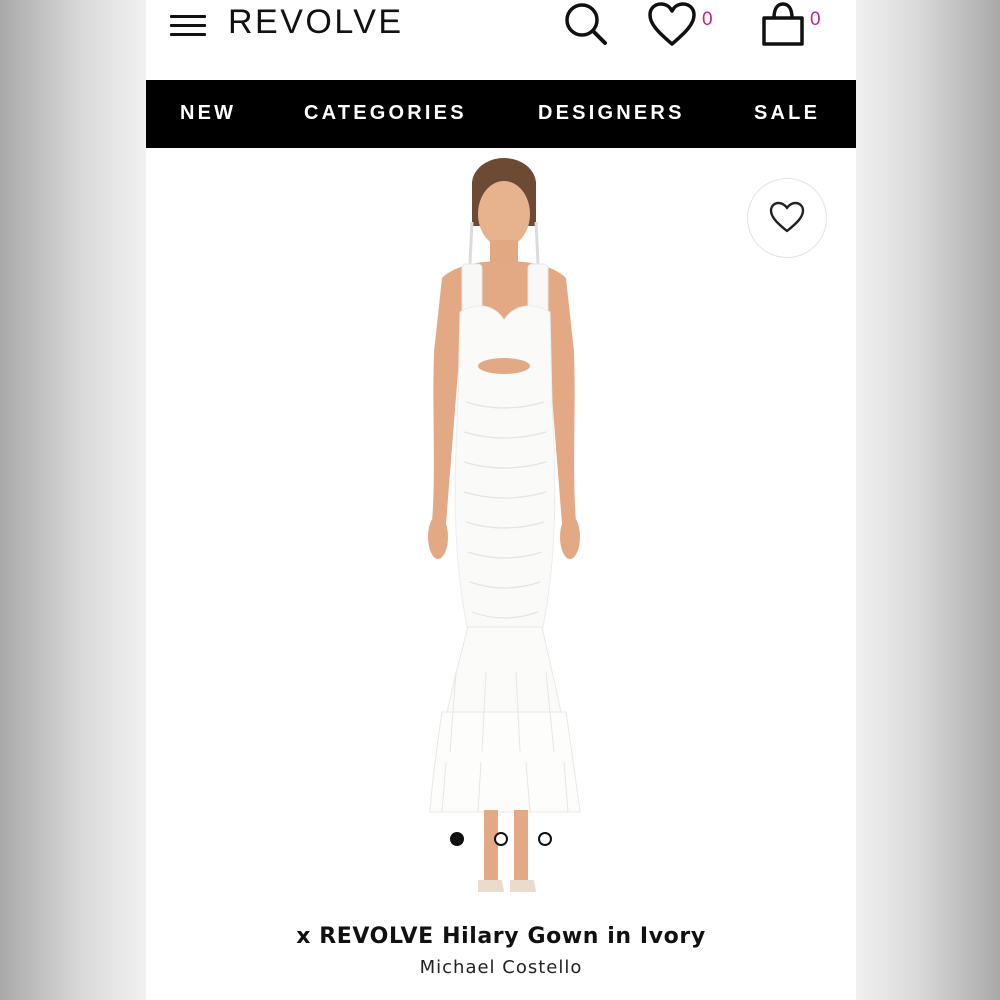 The height and width of the screenshot is (1000, 1000). I want to click on carousel-dots, so click(505, 840).